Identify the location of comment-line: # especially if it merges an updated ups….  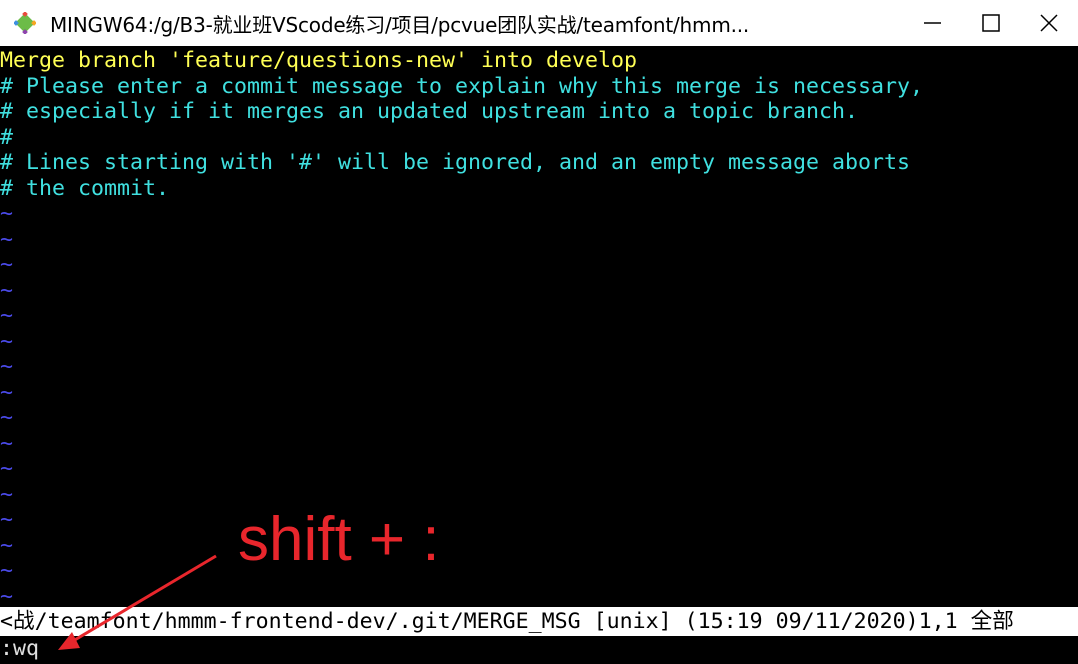
(429, 112).